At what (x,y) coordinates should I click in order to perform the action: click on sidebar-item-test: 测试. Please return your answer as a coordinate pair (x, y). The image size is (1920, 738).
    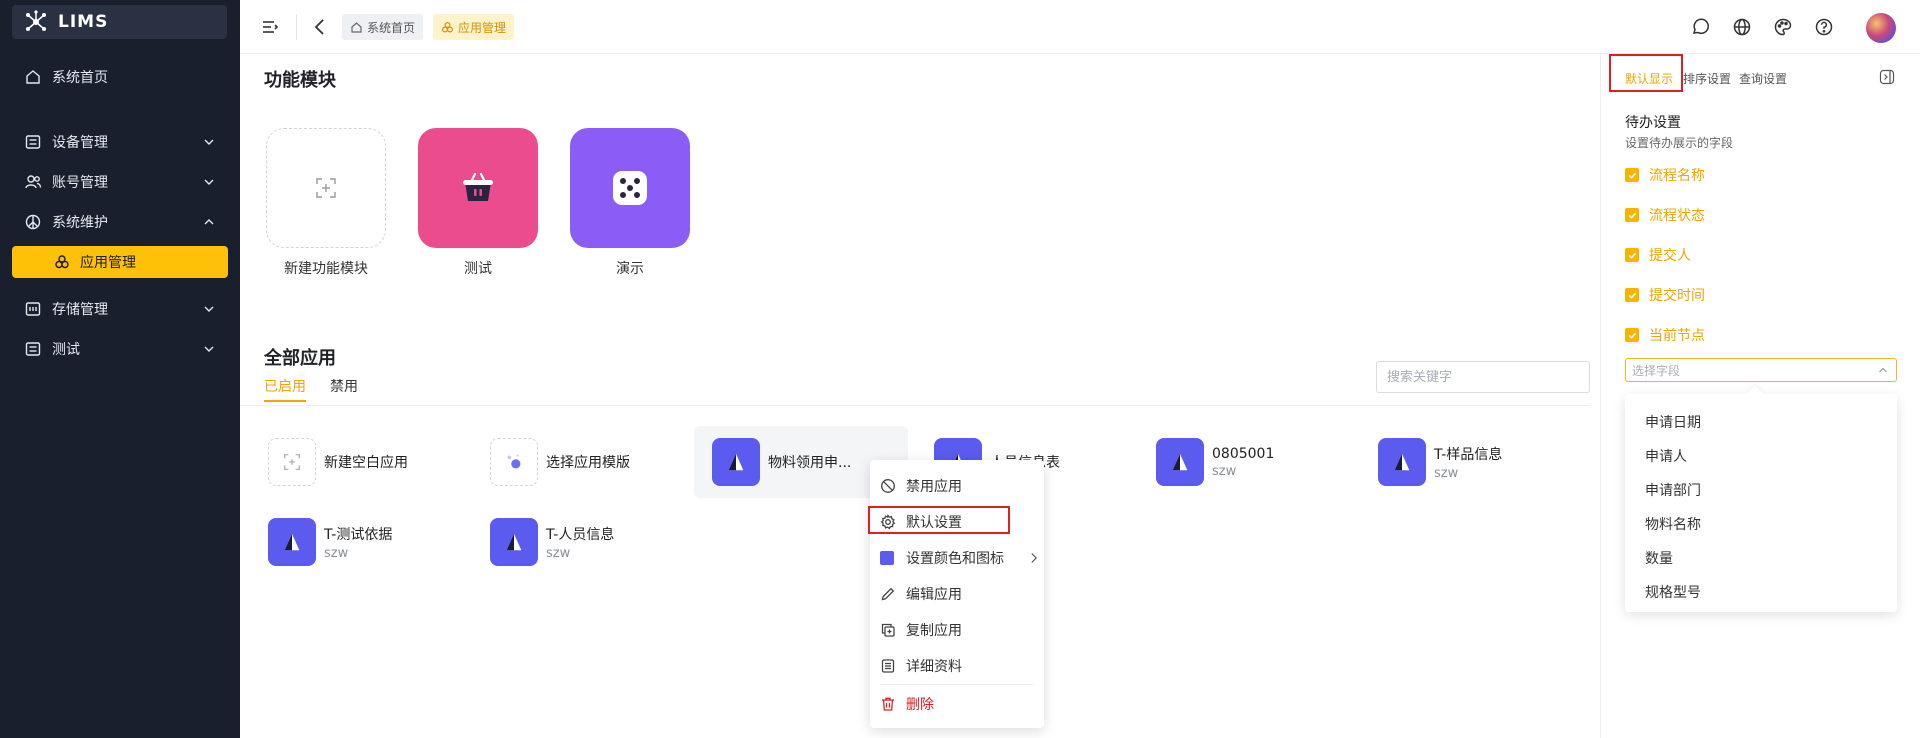
    Looking at the image, I should click on (120, 349).